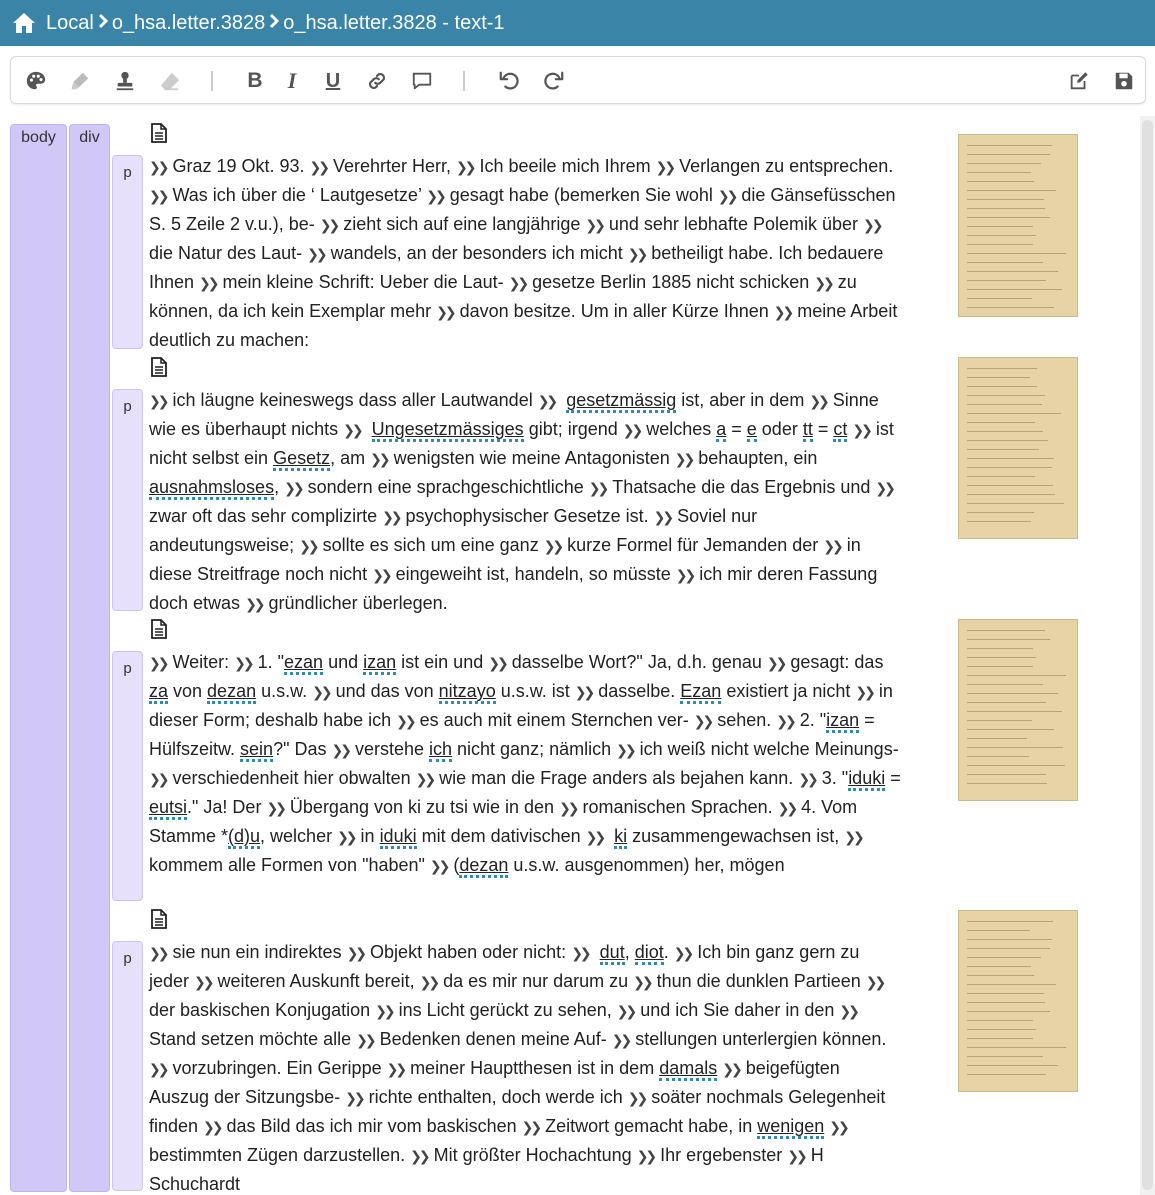  What do you see at coordinates (125, 81) in the screenshot?
I see `stamp-icon` at bounding box center [125, 81].